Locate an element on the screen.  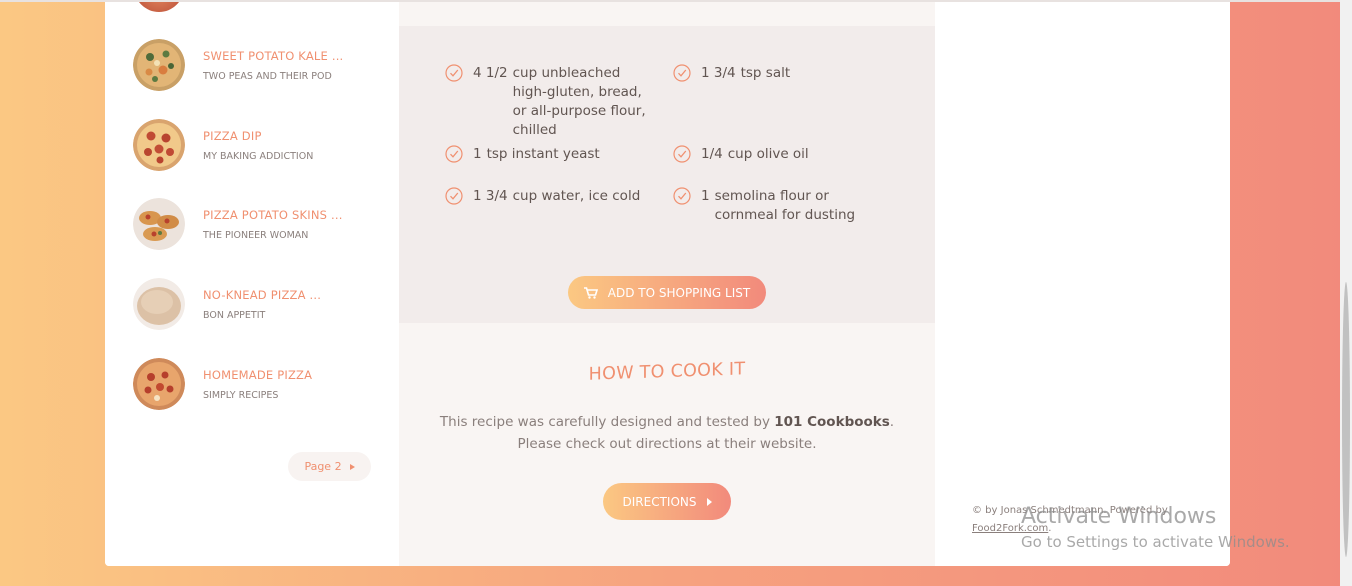
scrollbar-thumb is located at coordinates (1346, 419).